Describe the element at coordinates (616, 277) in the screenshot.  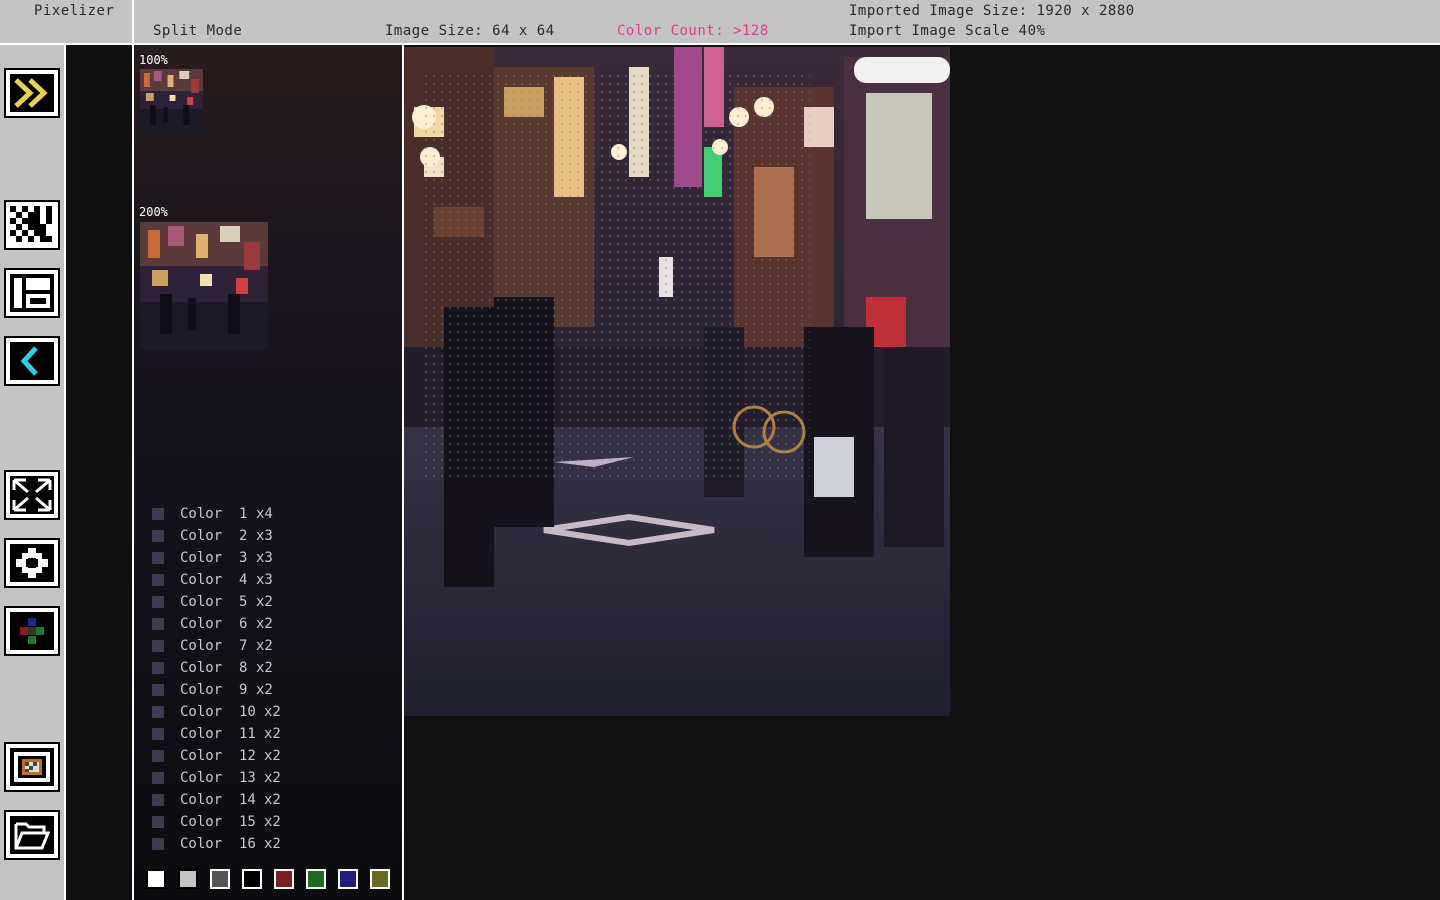
I see `pixel-grid-overlay` at that location.